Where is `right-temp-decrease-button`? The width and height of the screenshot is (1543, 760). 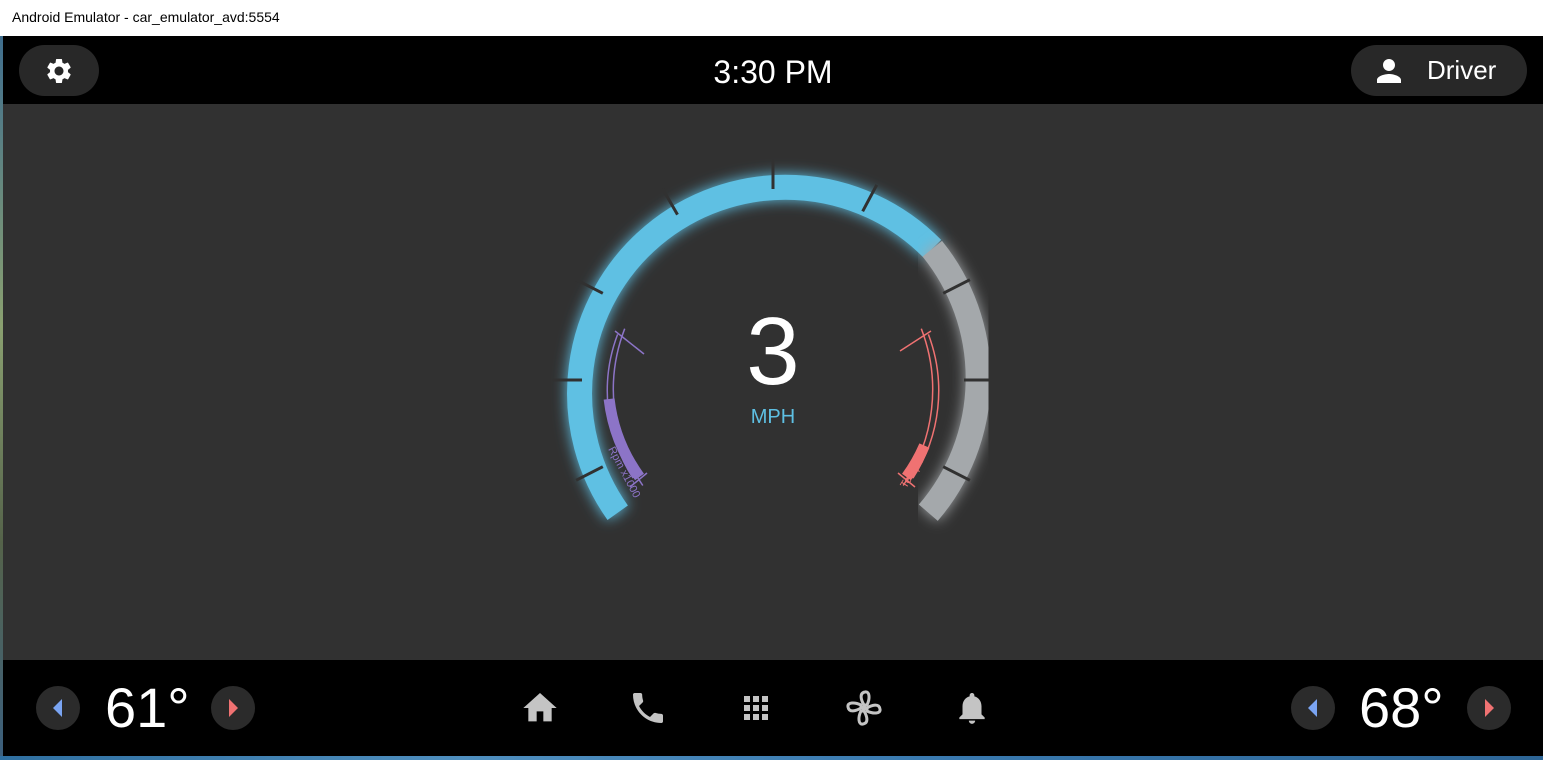
right-temp-decrease-button is located at coordinates (1313, 708).